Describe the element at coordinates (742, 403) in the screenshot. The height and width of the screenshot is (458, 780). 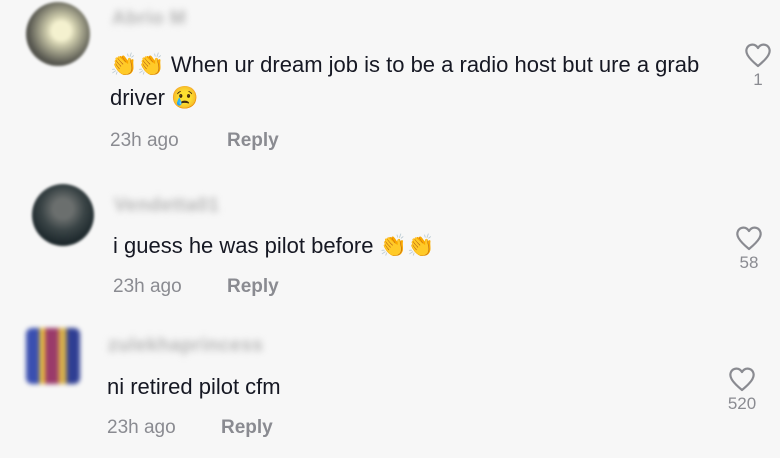
I see `like-count: 520` at that location.